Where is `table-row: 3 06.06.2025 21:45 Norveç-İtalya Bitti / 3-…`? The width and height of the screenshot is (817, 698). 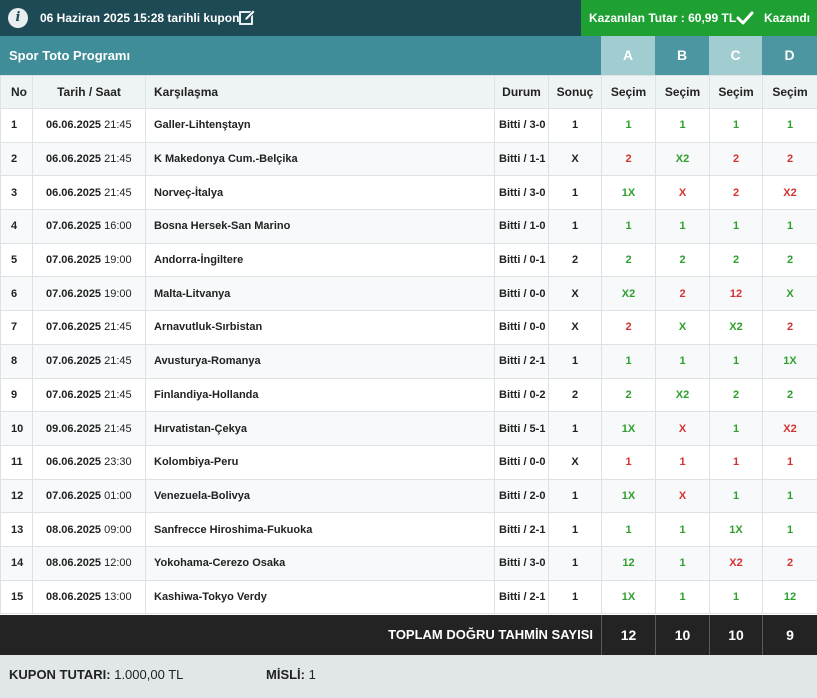
table-row: 3 06.06.2025 21:45 Norveç-İtalya Bitti / 3-… is located at coordinates (408, 193).